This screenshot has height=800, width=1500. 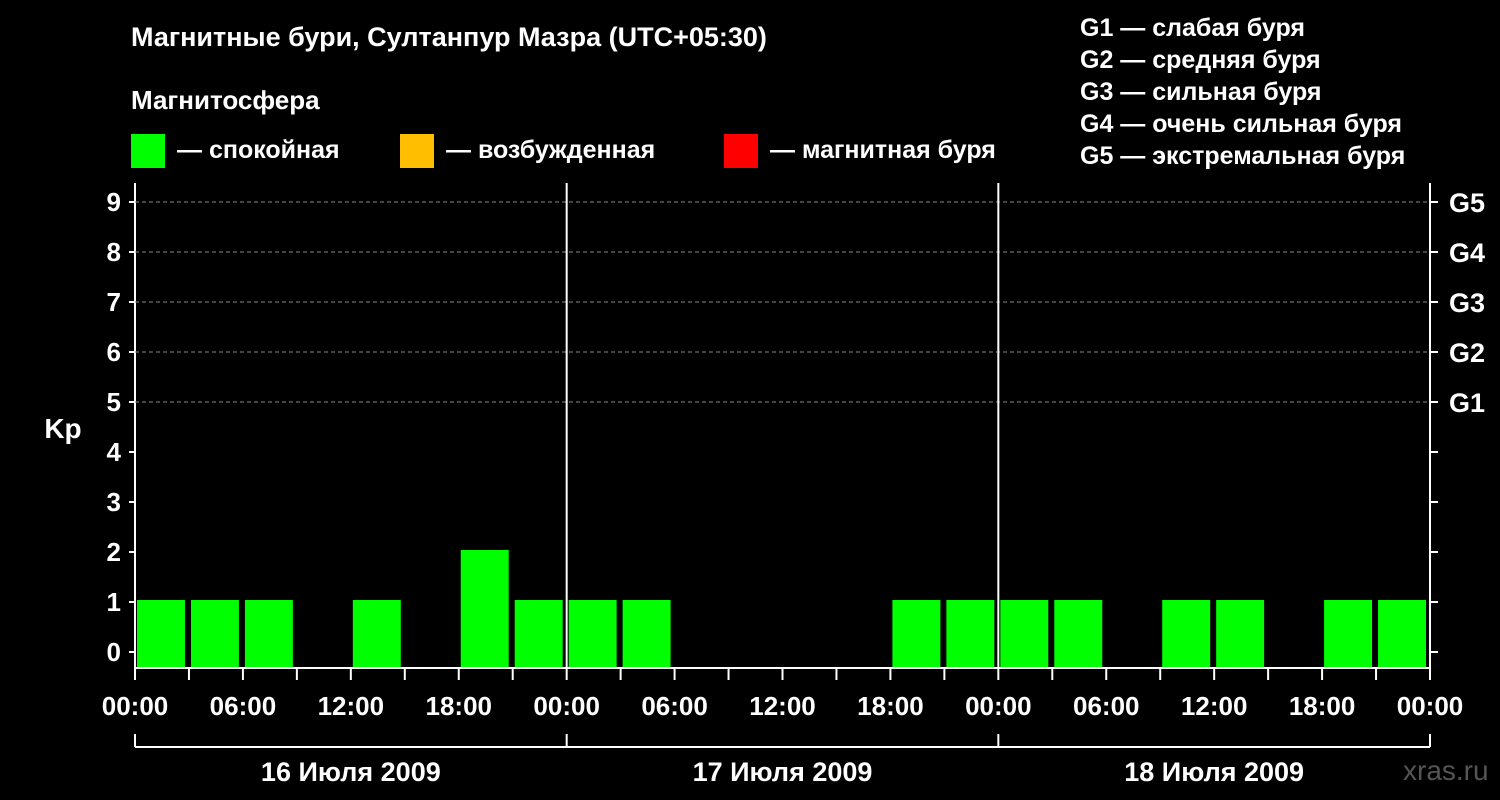 I want to click on y-tick-label: 6, so click(x=114, y=352).